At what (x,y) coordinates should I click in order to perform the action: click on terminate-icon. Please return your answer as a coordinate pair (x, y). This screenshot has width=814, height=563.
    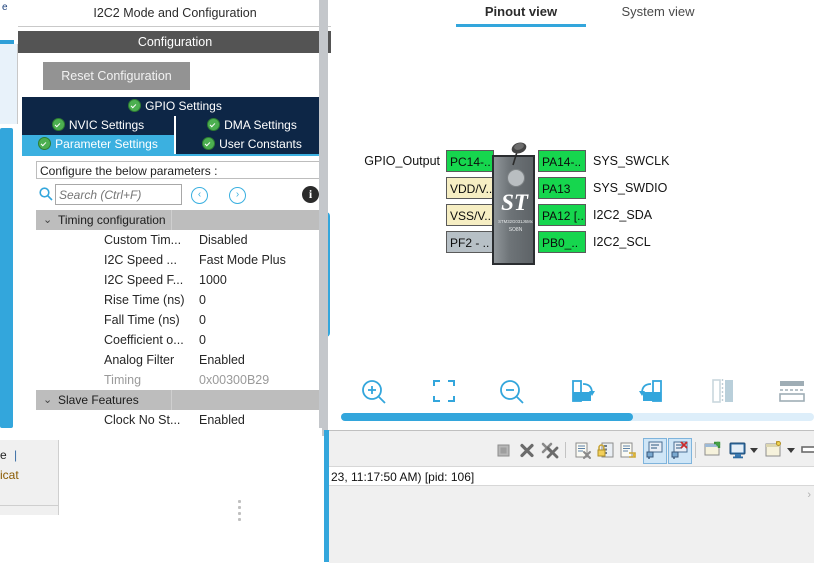
    Looking at the image, I should click on (504, 450).